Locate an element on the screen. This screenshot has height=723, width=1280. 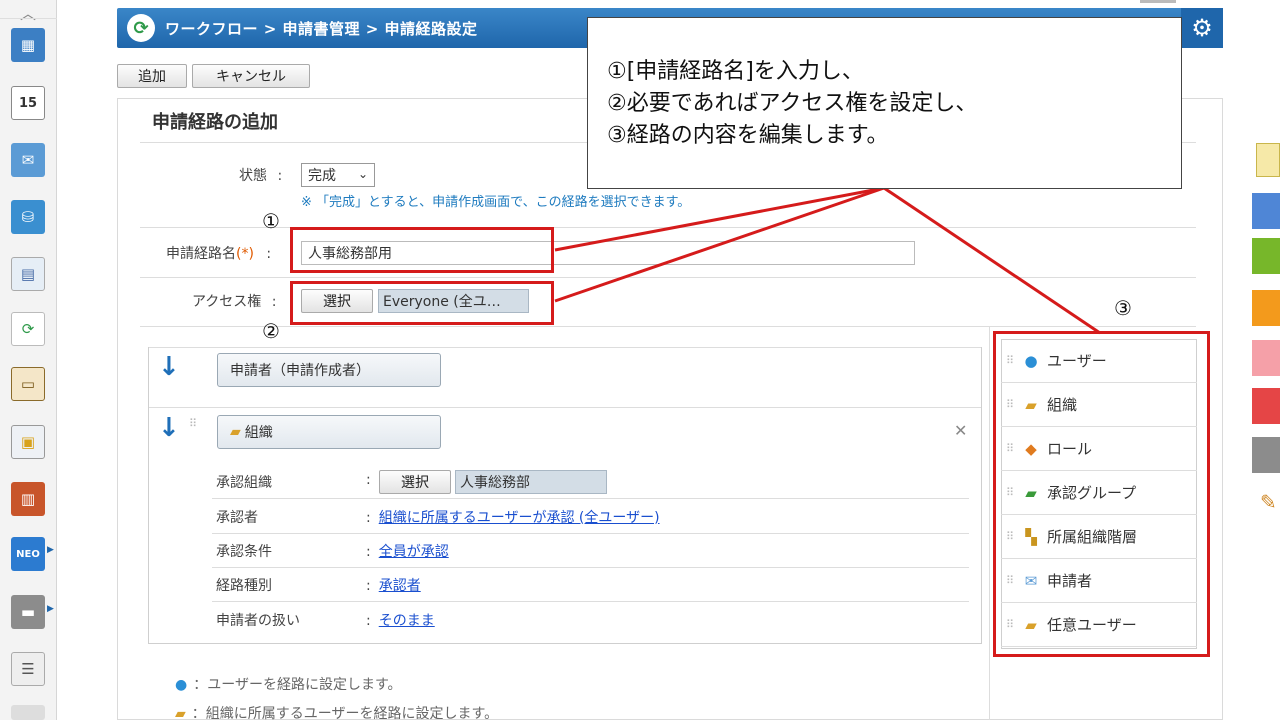
instruction-line-1: ①[申請経路名]を入力し、 is located at coordinates (735, 71).